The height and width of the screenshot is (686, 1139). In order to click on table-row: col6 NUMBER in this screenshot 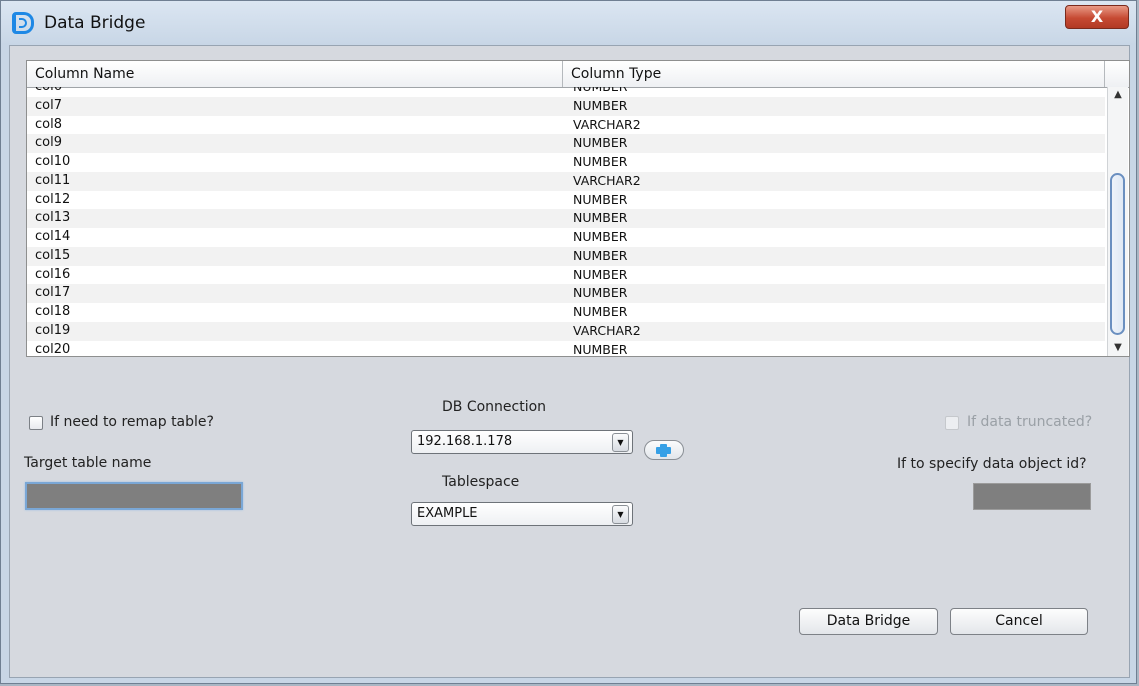, I will do `click(566, 92)`.